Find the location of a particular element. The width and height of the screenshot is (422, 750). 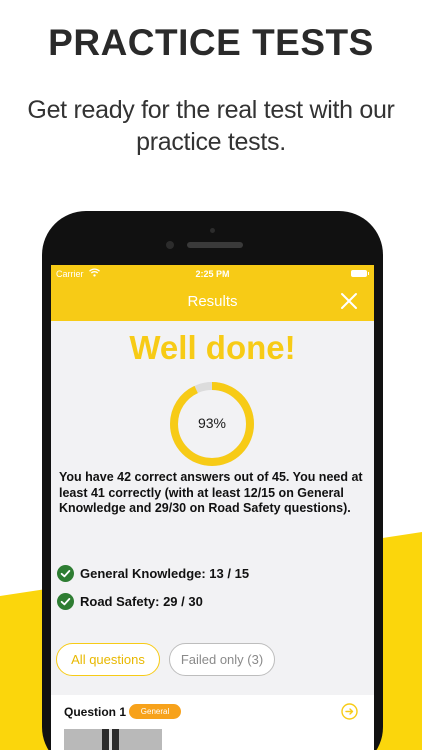

page-title: Results is located at coordinates (212, 301).